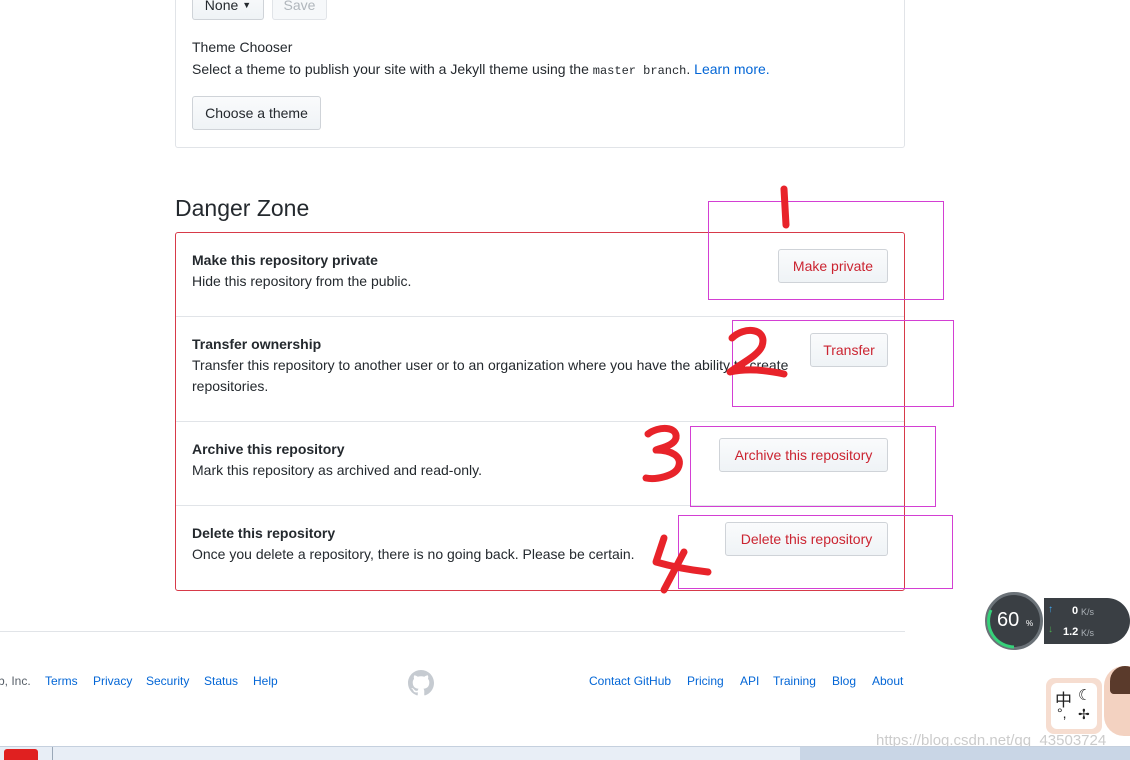  Describe the element at coordinates (285, 260) in the screenshot. I see `danger-row-title: Make this repository private` at that location.